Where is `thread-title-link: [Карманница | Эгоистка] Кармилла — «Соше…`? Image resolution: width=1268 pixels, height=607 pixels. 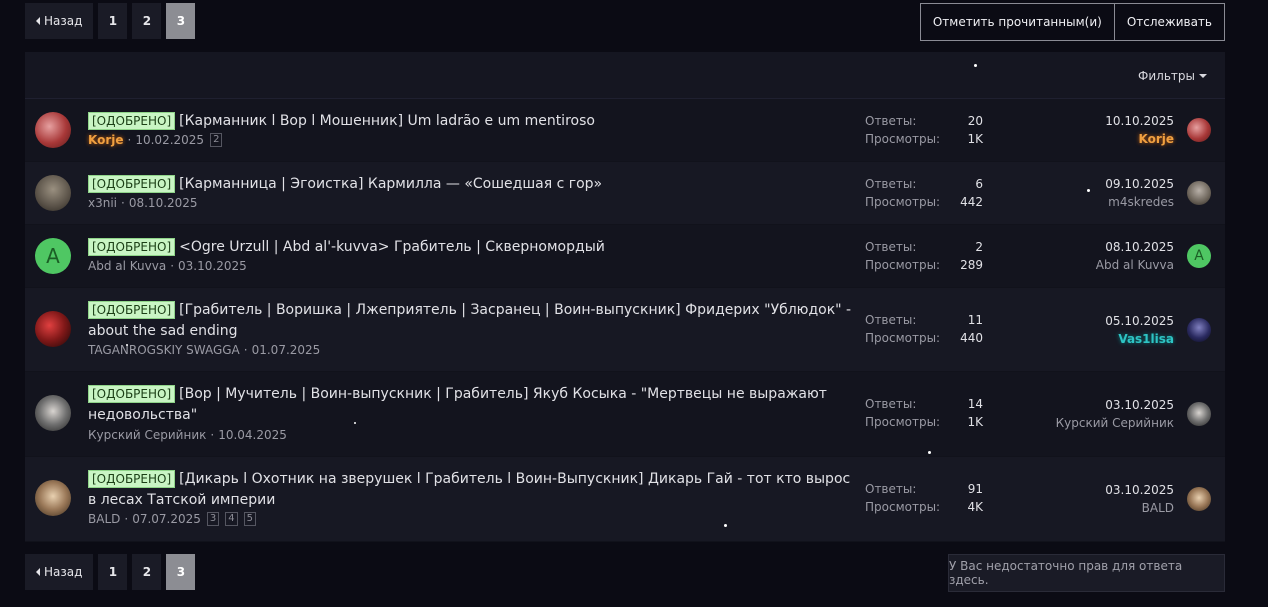
thread-title-link: [Карманница | Эгоистка] Кармилла — «Соше… is located at coordinates (390, 184).